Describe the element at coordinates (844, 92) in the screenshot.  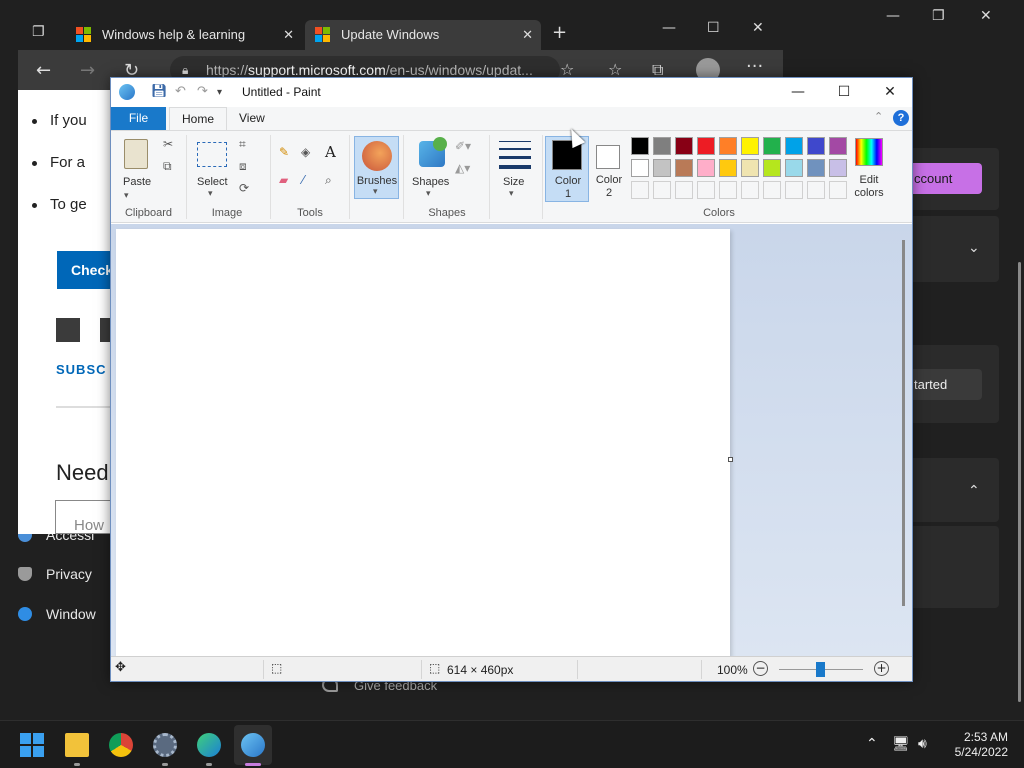
I see `paint-maximize-button: ☐` at that location.